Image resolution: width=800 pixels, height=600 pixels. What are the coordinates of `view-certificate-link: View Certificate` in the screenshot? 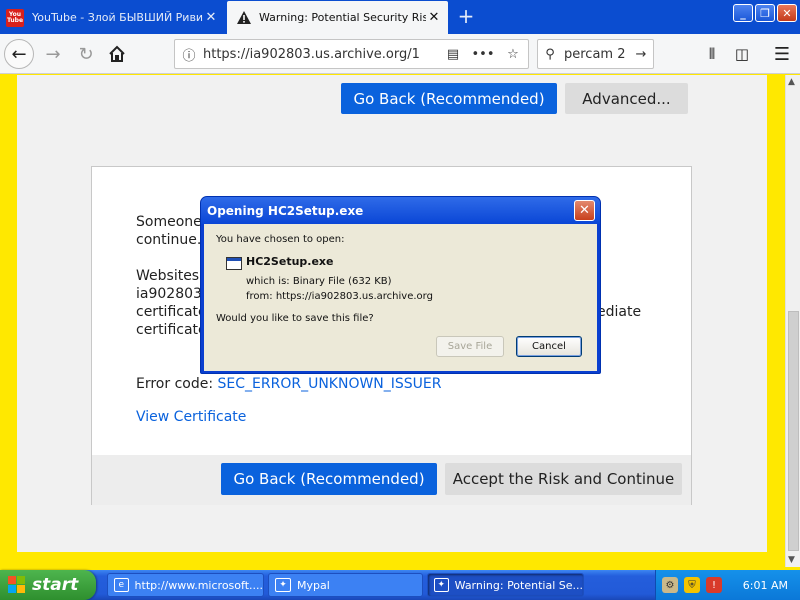 It's located at (191, 417).